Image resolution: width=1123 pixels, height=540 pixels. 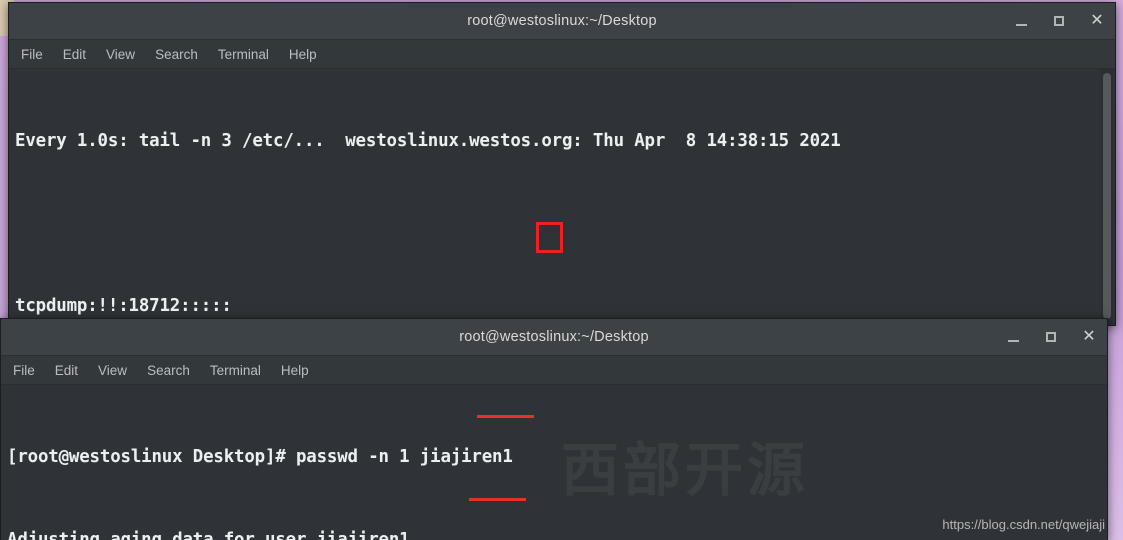 I want to click on window2-controls: ✕, so click(x=1051, y=337).